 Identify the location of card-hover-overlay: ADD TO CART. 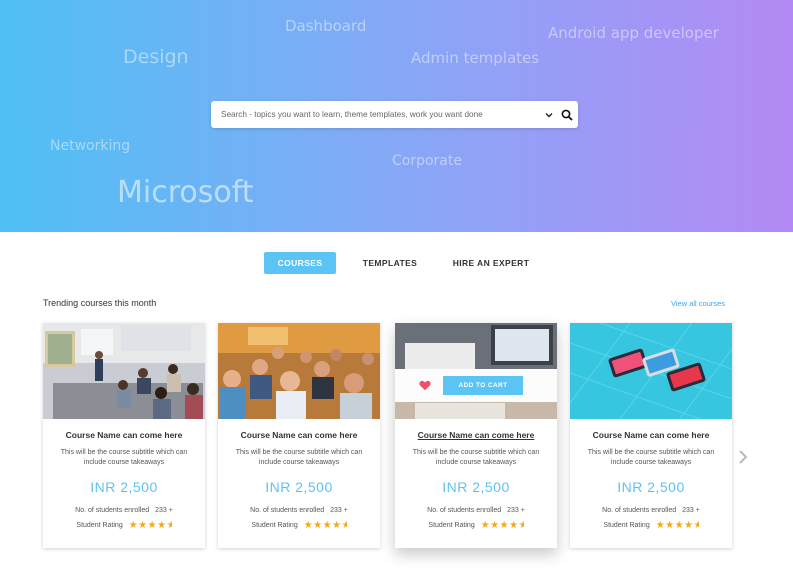
(476, 385).